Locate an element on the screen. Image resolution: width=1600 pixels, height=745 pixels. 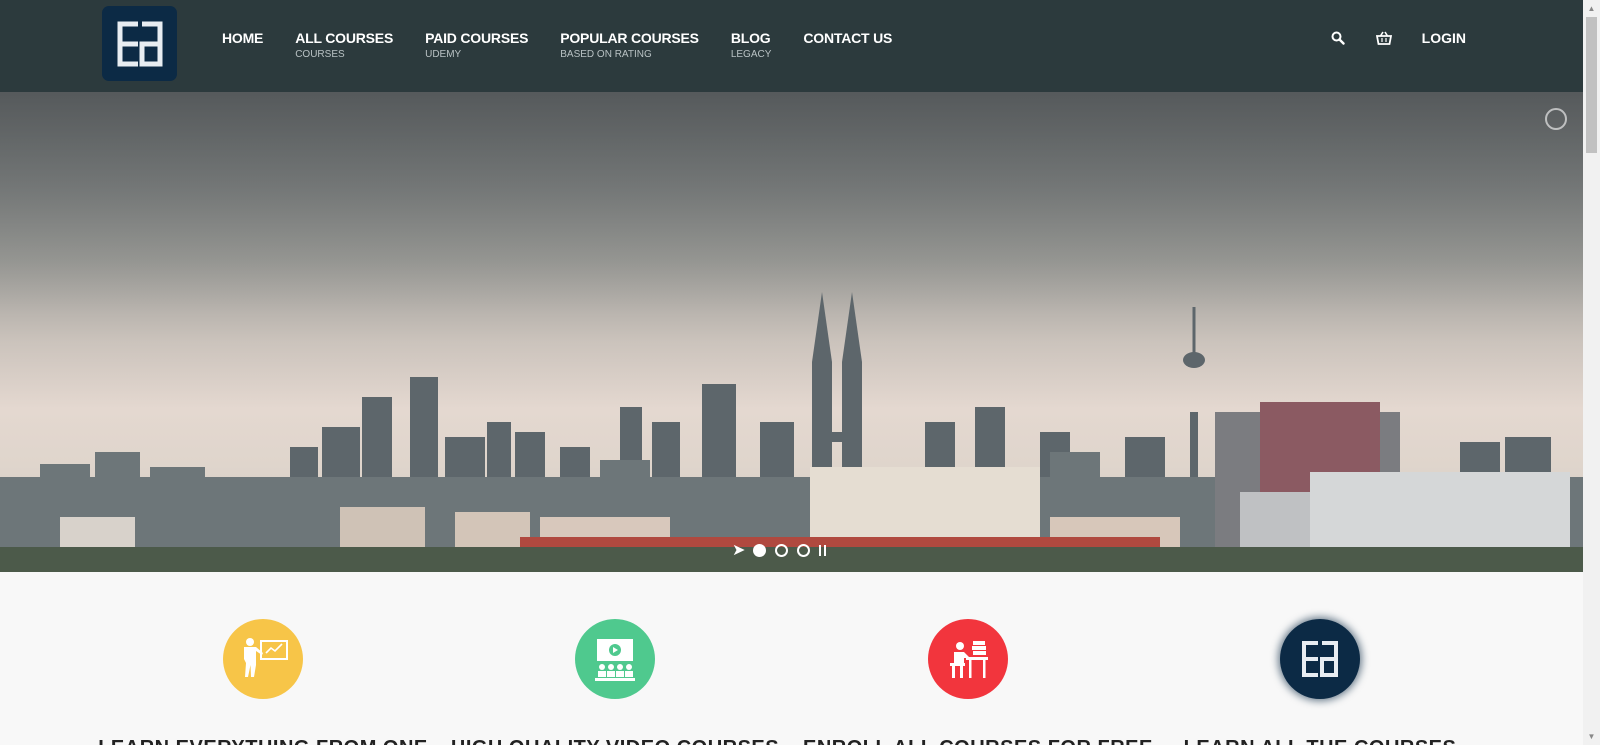
nav-blog: BLOG LEGACY is located at coordinates (751, 45).